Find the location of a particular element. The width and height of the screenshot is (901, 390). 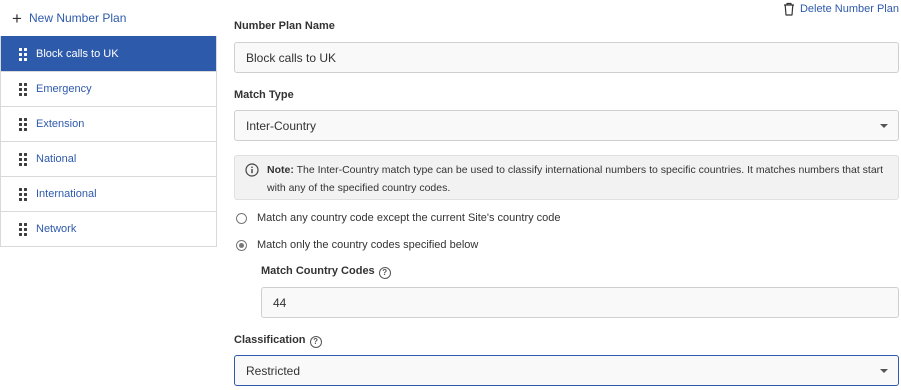

new-number-plan-label: New Number Plan is located at coordinates (78, 18).